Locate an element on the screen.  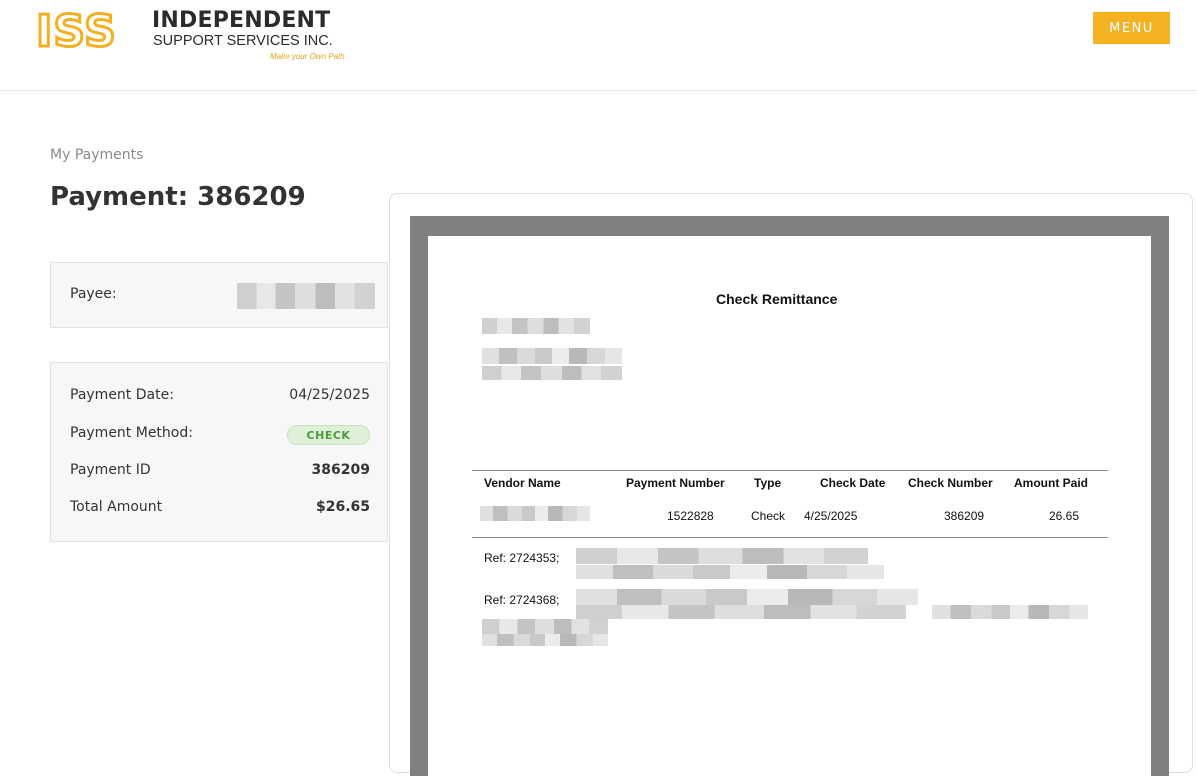
col-check-date: Check Date is located at coordinates (853, 483).